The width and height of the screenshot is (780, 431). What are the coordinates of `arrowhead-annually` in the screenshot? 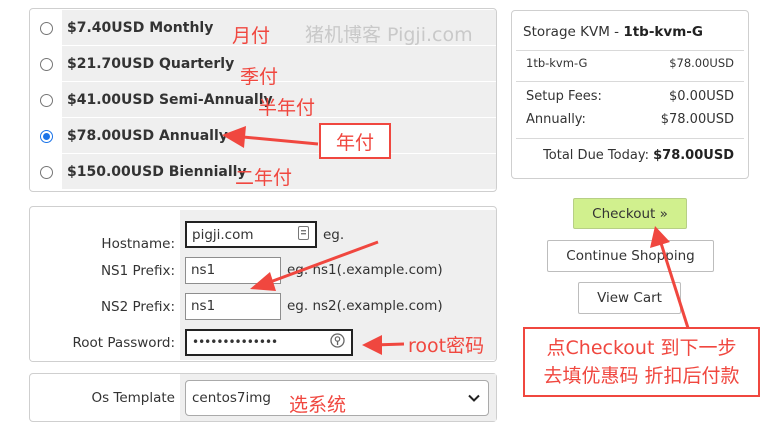 It's located at (234, 137).